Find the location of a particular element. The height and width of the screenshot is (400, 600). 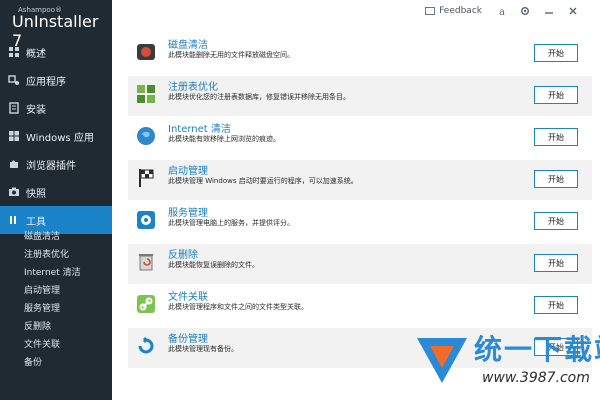

sidebar-item-snapshots: 快照 is located at coordinates (56, 192).